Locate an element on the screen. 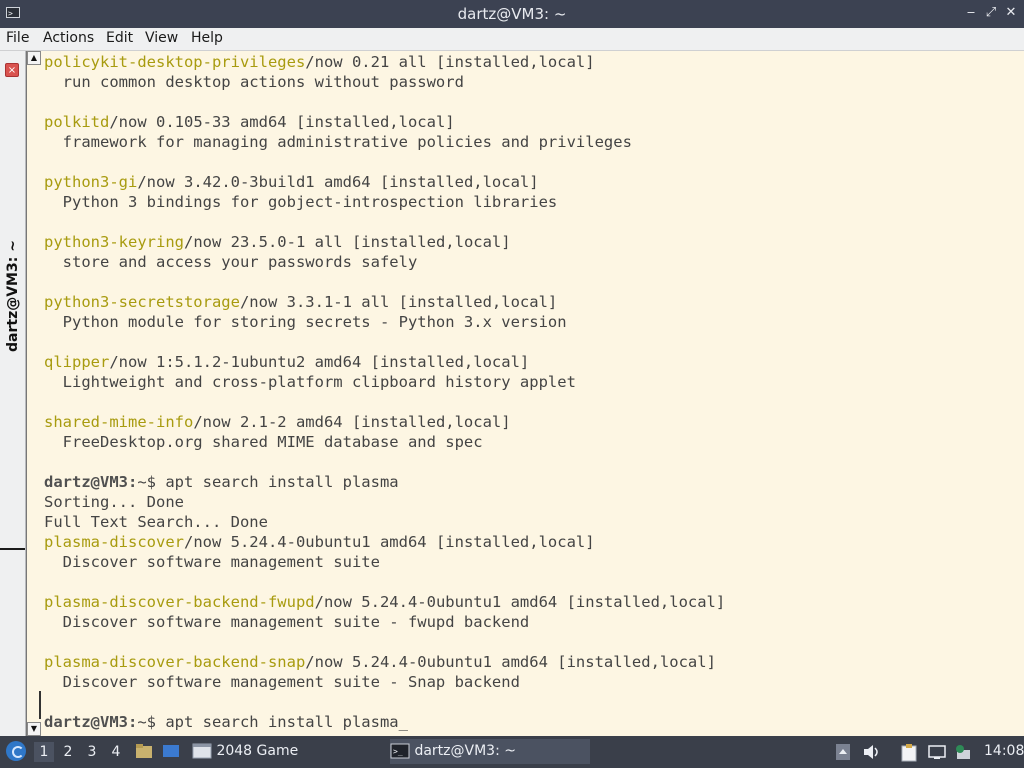 This screenshot has height=768, width=1024. maximize-button: ⤢ is located at coordinates (991, 13).